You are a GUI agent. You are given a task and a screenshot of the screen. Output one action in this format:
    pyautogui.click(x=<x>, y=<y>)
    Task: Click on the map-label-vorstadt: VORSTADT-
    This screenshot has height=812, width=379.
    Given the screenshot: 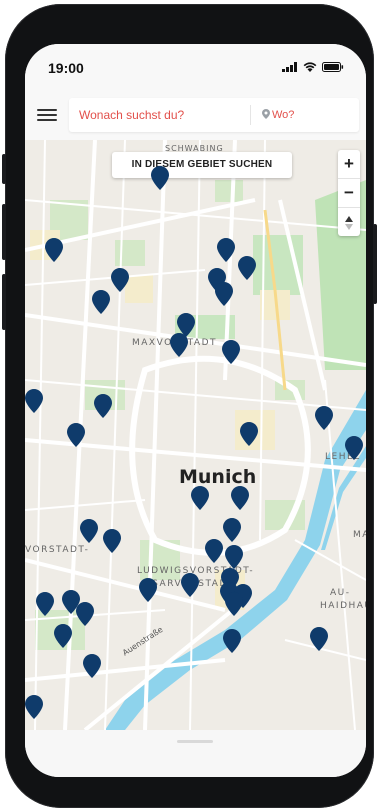 What is the action you would take?
    pyautogui.click(x=57, y=550)
    